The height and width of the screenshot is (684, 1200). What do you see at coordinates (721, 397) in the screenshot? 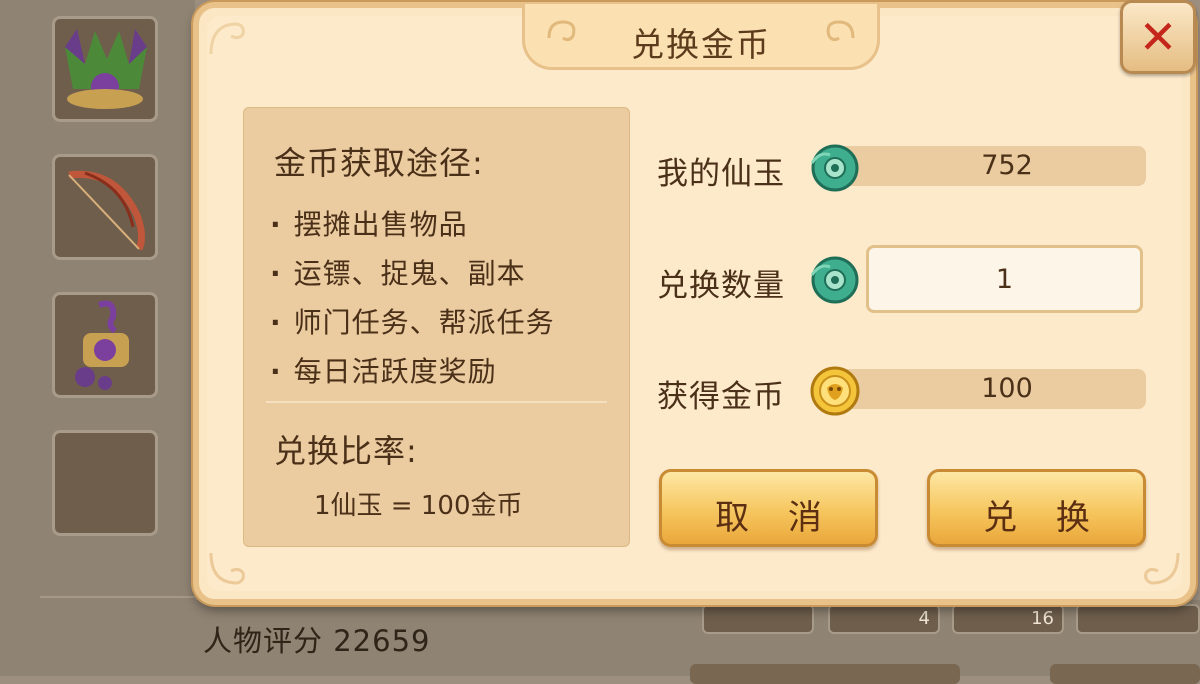
I see `gained-gold-label: 获得金币` at bounding box center [721, 397].